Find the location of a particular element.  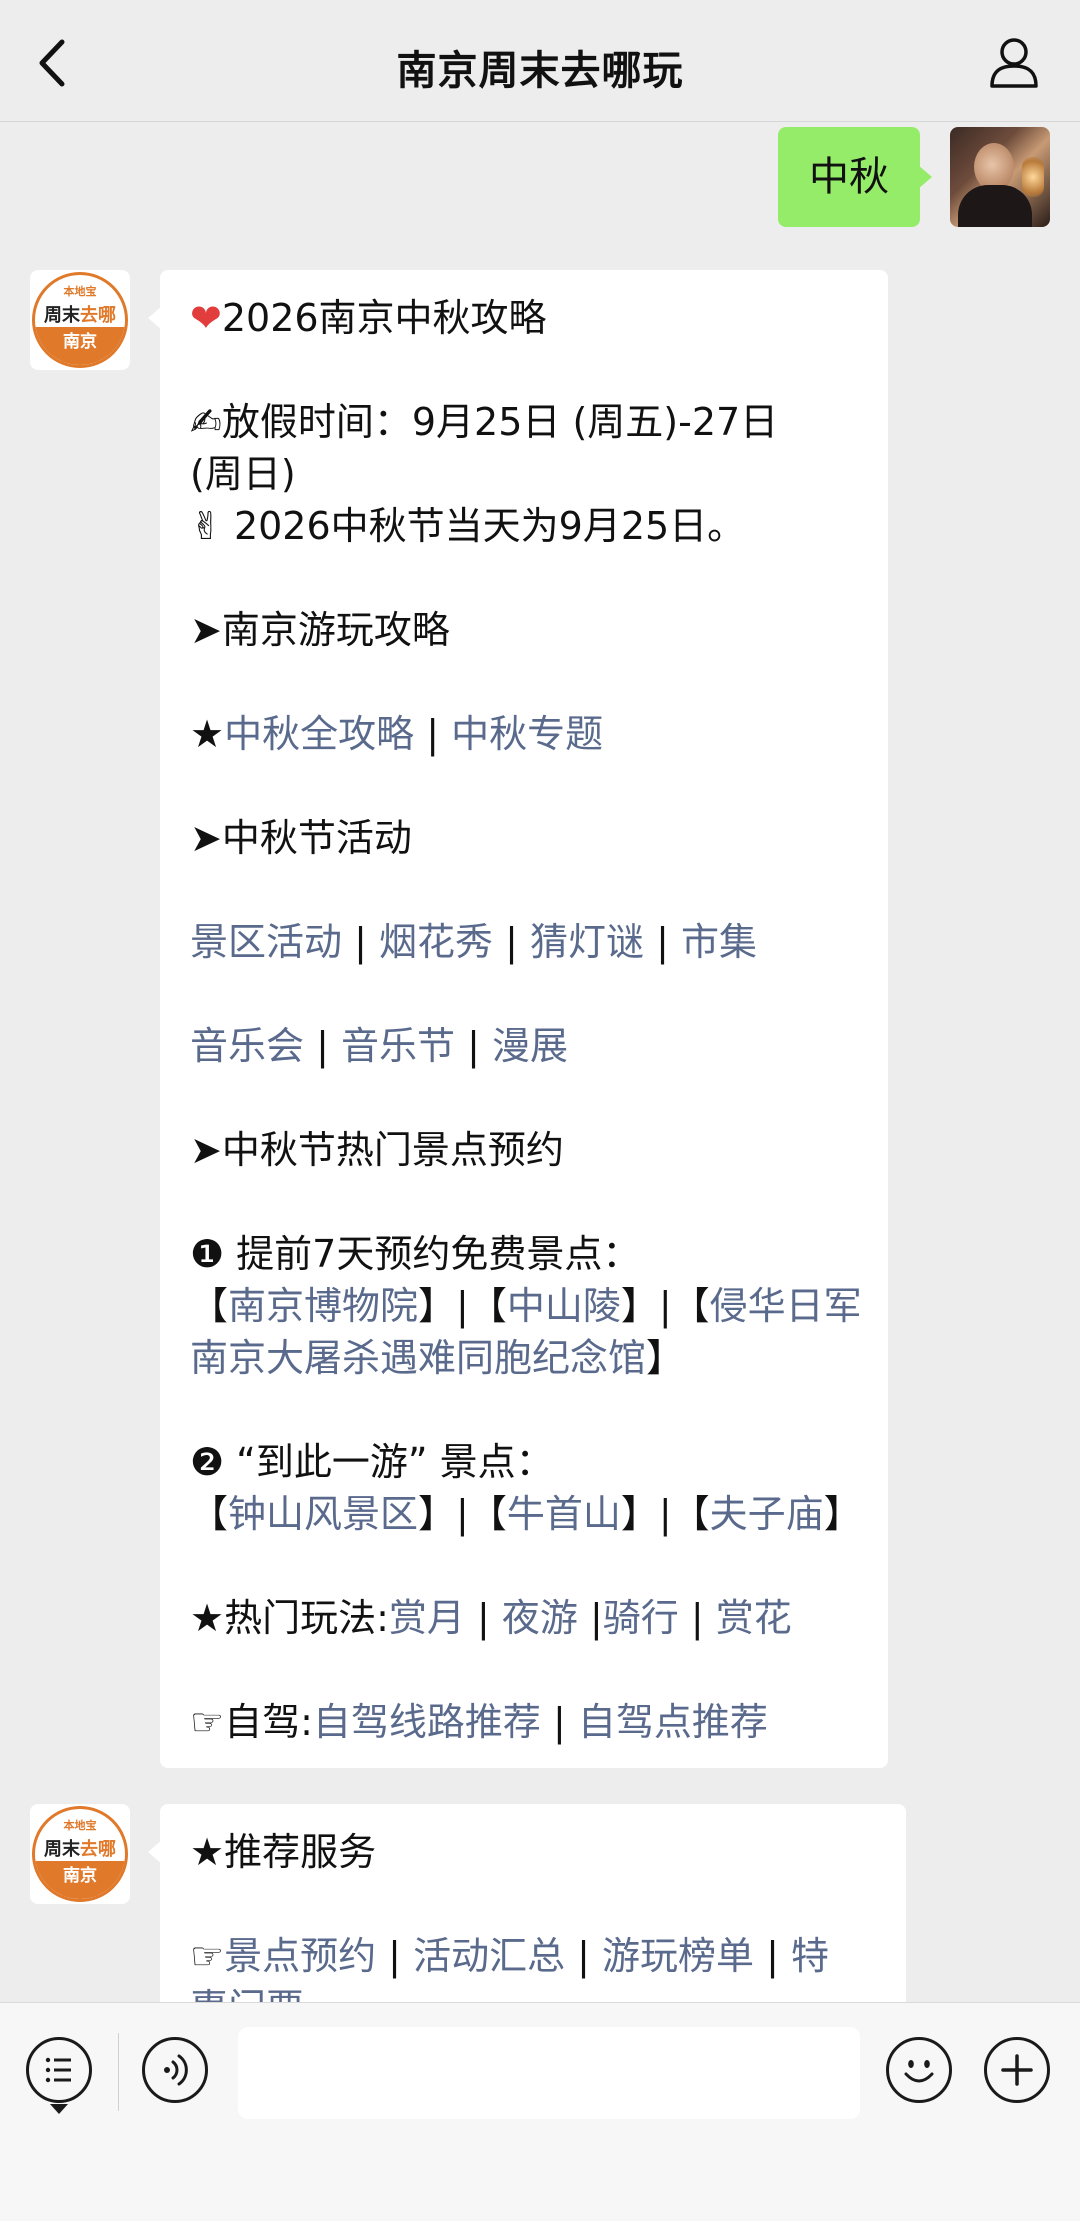

item1-label: 提前7天预约免费景点： is located at coordinates (438, 1254).